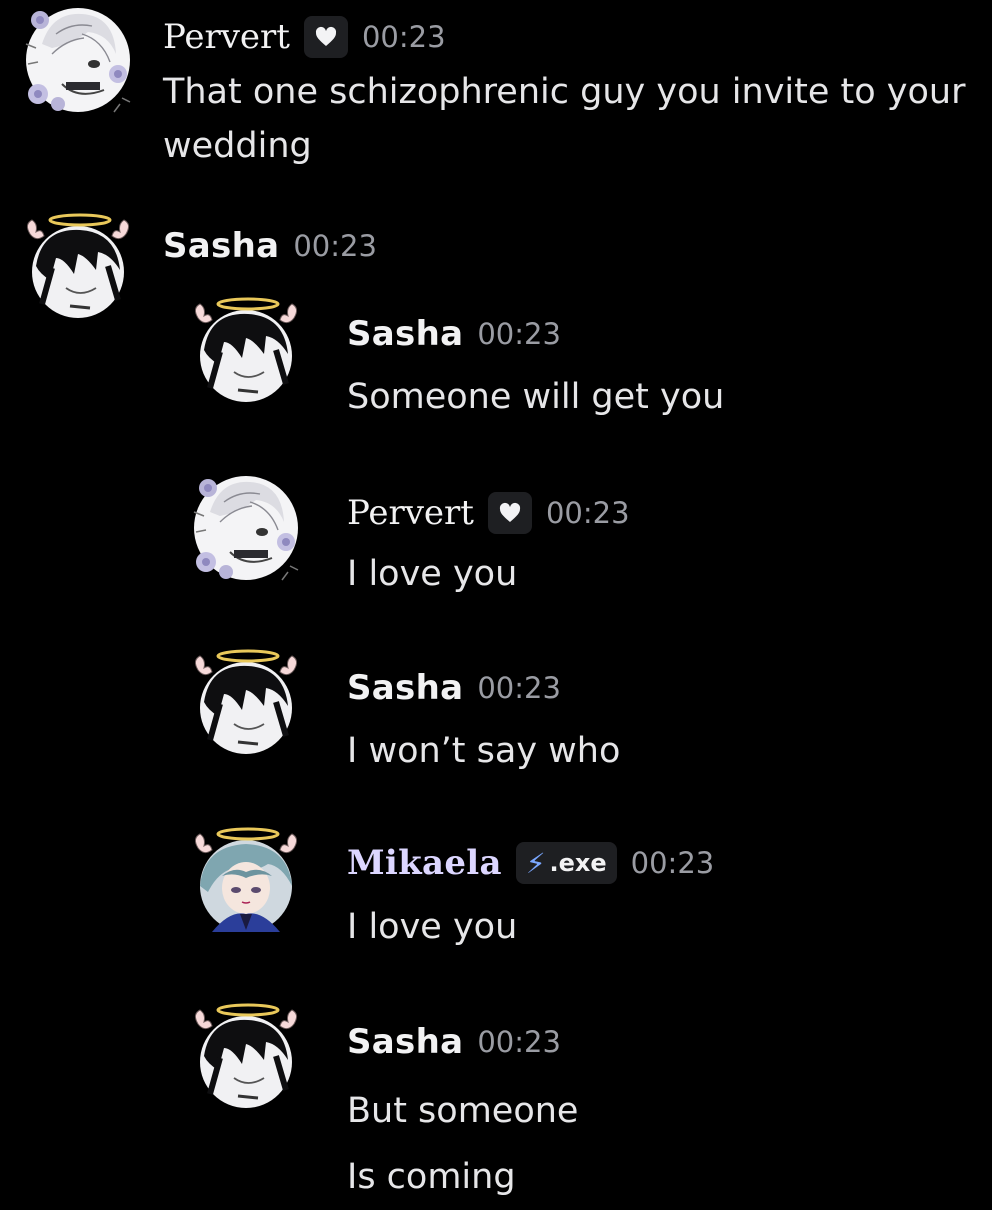 This screenshot has height=1210, width=992. I want to click on message-text: I won’t say who, so click(483, 751).